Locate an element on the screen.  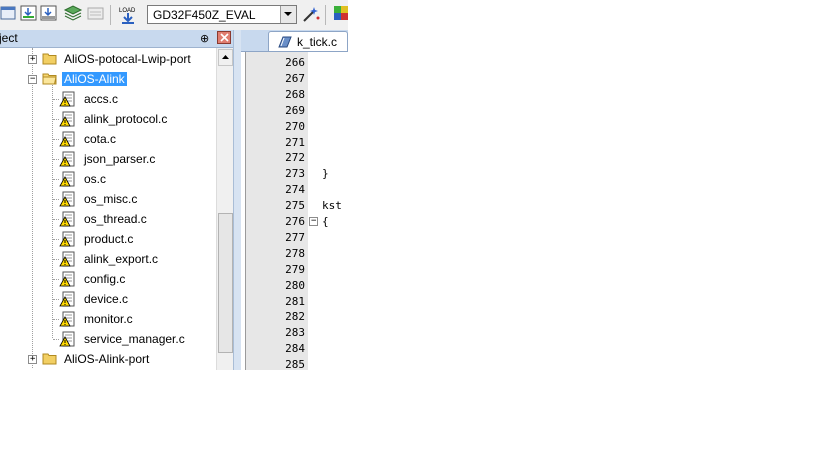
line-number: 278 is located at coordinates (295, 253).